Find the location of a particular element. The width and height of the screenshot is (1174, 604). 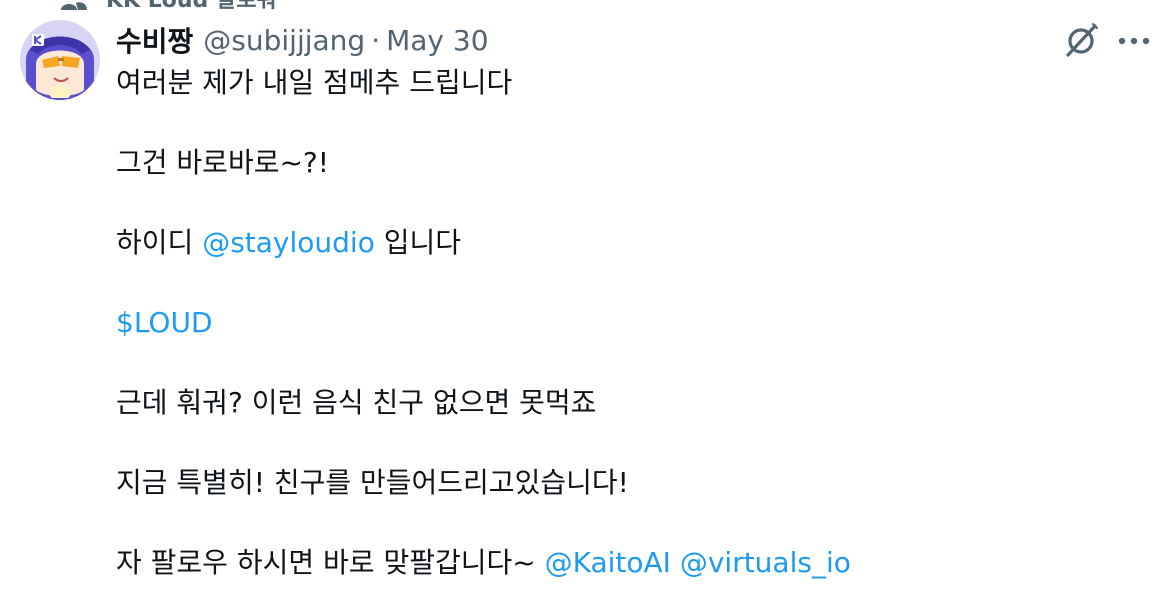

tweet-text-segment: 입니다 is located at coordinates (418, 242).